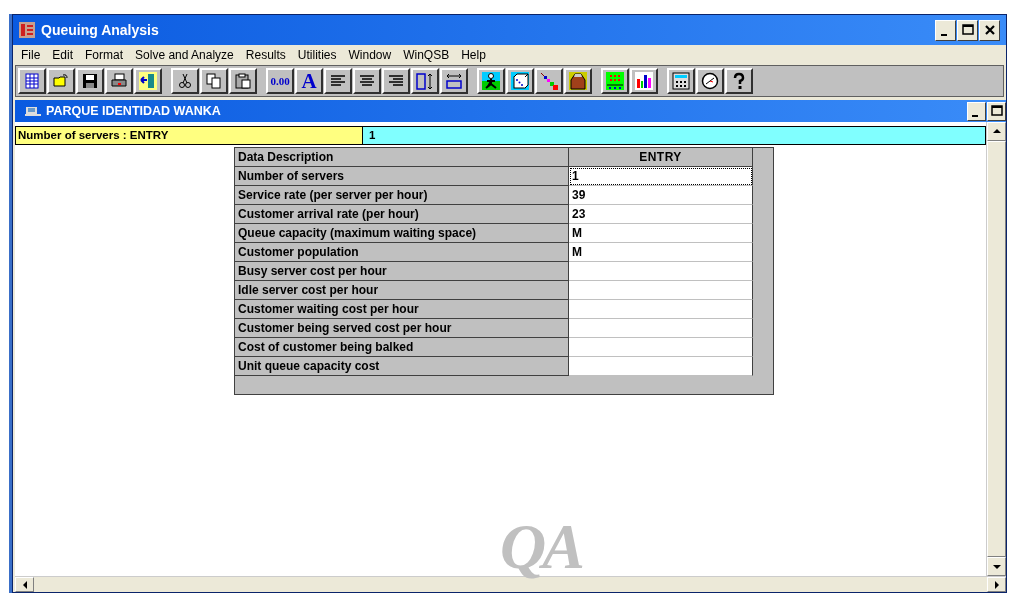 This screenshot has width=1020, height=593. I want to click on number-format-button: 0.00, so click(280, 81).